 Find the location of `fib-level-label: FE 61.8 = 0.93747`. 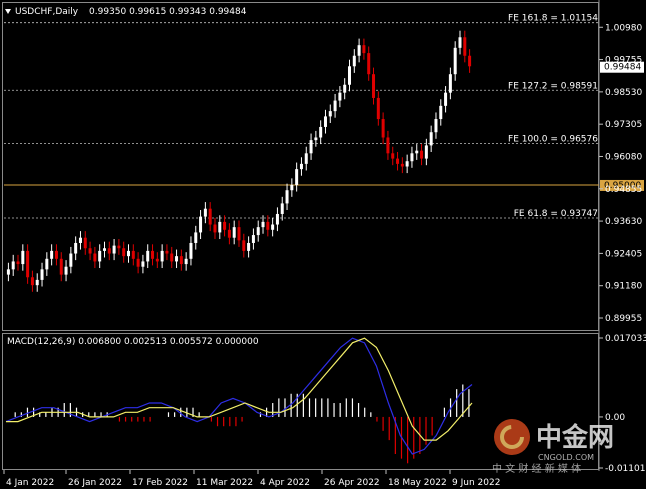

fib-level-label: FE 61.8 = 0.93747 is located at coordinates (556, 214).